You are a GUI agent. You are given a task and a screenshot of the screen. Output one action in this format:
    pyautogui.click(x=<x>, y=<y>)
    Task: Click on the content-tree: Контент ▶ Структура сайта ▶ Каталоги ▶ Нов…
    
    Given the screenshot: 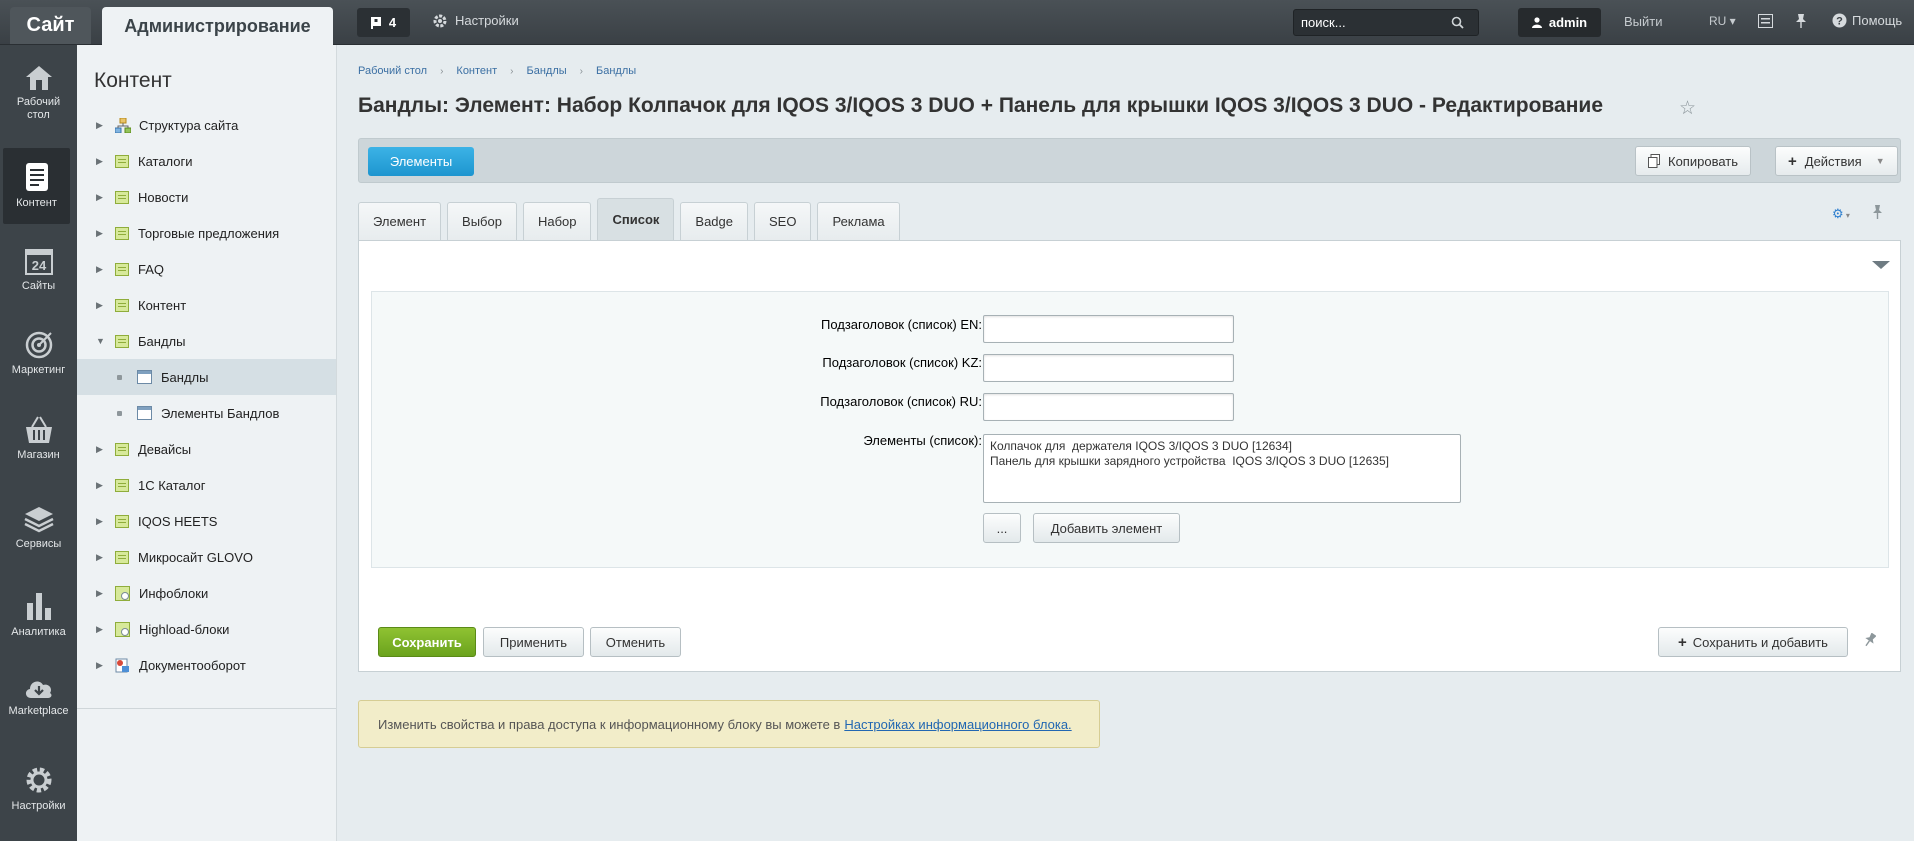 What is the action you would take?
    pyautogui.click(x=207, y=443)
    